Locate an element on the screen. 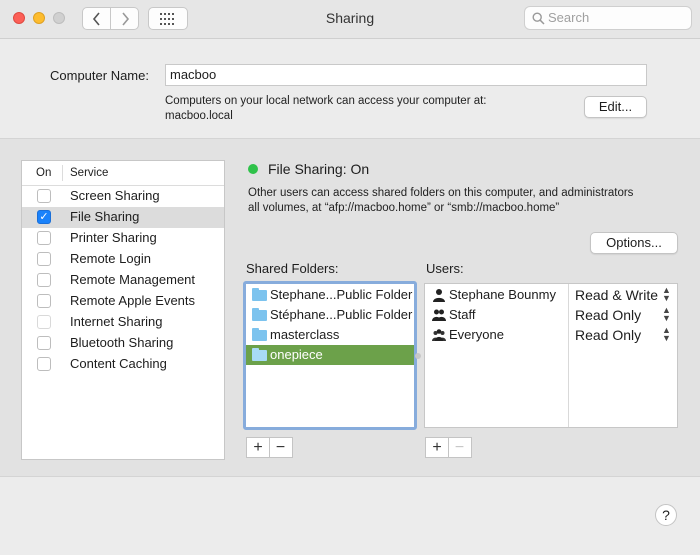 This screenshot has height=555, width=700. user-row: Staff Read Only ▲ ▼ is located at coordinates (551, 315).